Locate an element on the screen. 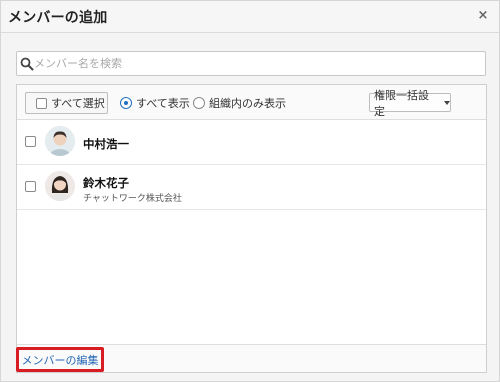 The image size is (500, 382). radio-org-only-indicator is located at coordinates (199, 103).